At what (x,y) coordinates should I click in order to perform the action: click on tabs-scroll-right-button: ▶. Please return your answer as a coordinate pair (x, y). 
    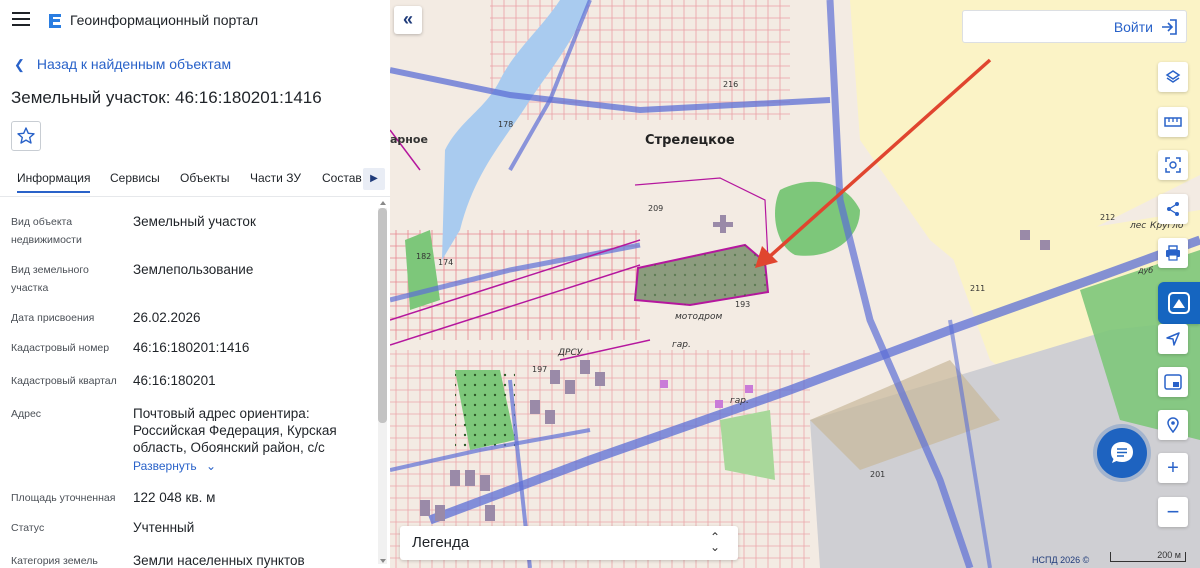
    Looking at the image, I should click on (374, 179).